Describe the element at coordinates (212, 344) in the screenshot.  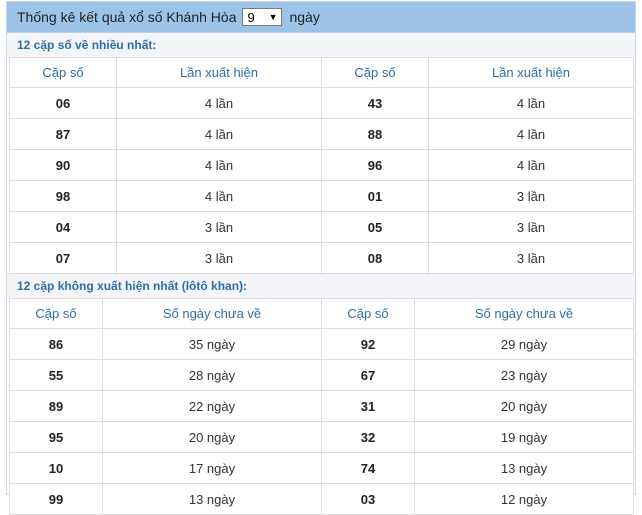
I see `days-cell: 35 ngày` at that location.